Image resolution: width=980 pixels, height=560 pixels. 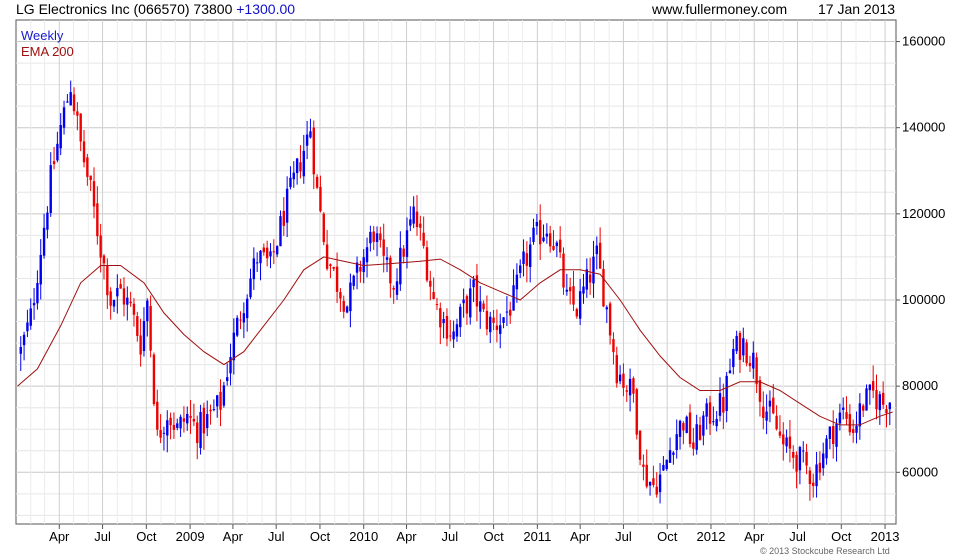 I want to click on x-tick-label: 2012, so click(x=711, y=536).